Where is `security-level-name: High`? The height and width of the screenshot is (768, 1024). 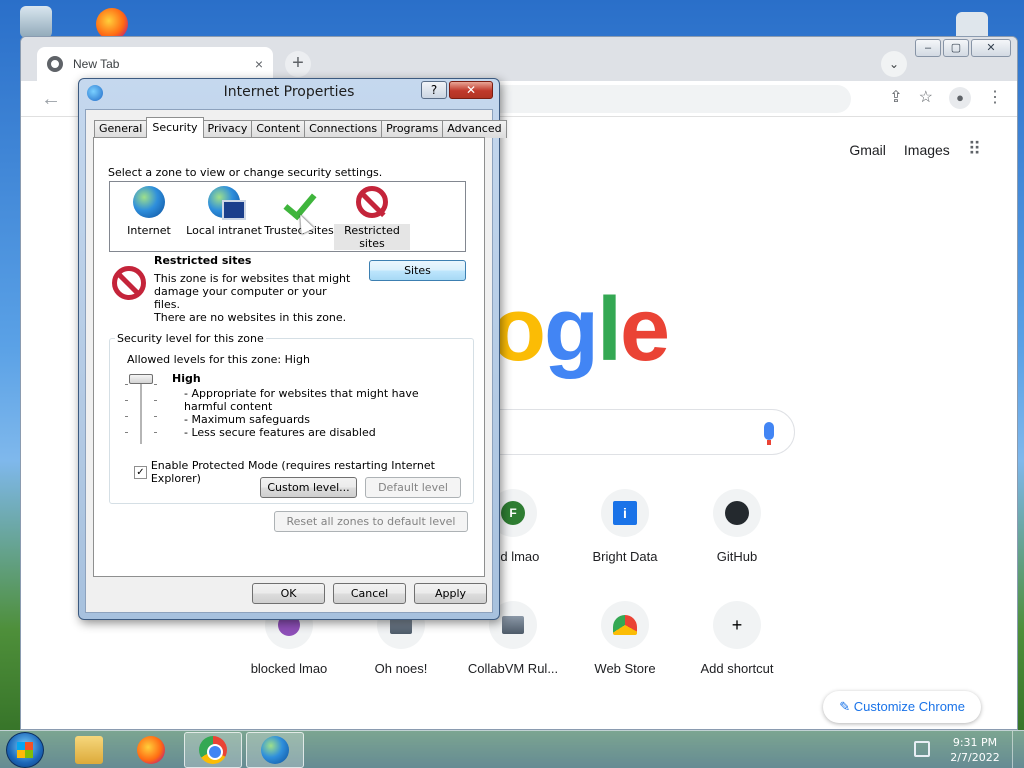 security-level-name: High is located at coordinates (186, 378).